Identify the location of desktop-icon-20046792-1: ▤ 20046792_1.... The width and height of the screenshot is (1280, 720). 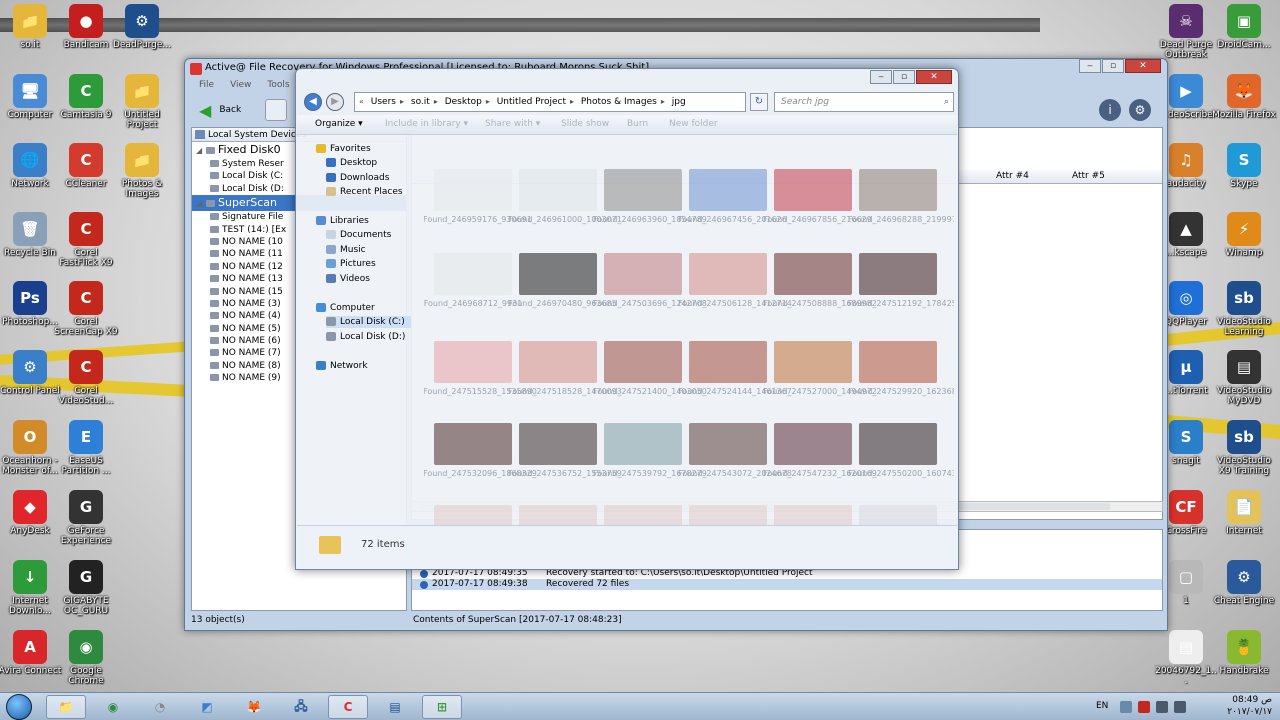
(1186, 658).